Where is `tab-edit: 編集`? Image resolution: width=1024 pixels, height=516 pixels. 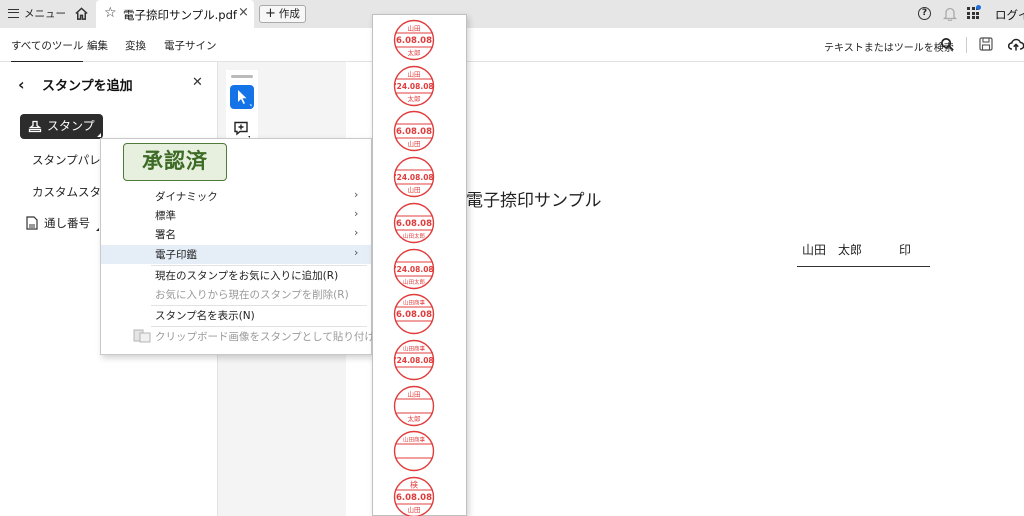 tab-edit: 編集 is located at coordinates (97, 45).